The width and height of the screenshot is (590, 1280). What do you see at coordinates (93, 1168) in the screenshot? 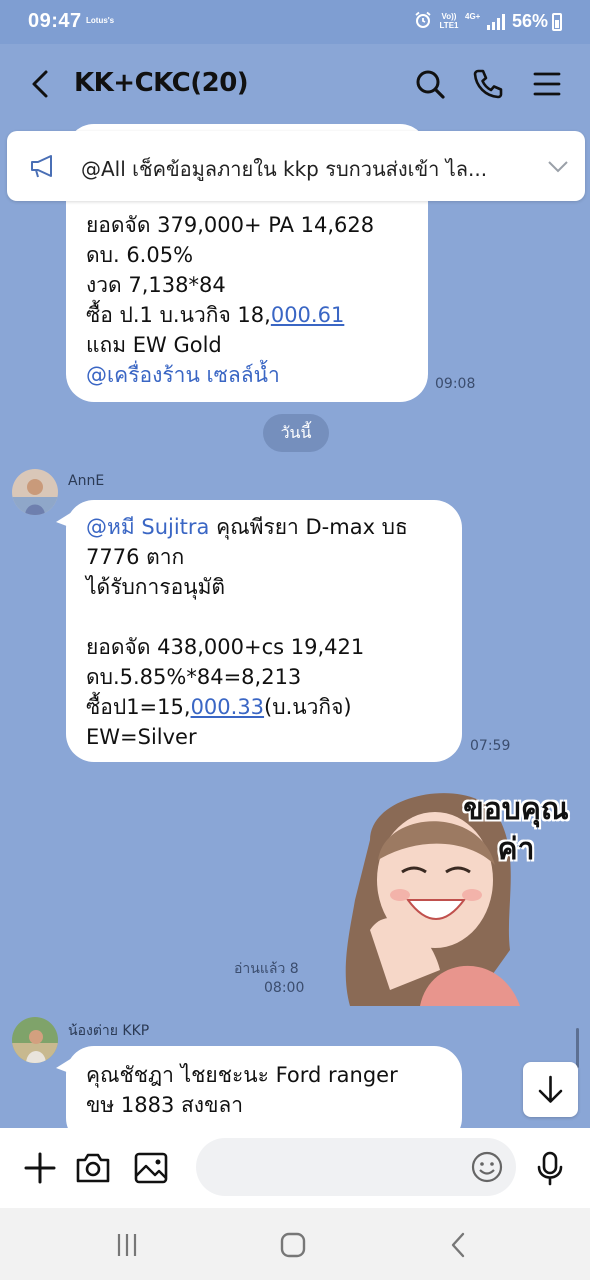
I see `camera-icon` at bounding box center [93, 1168].